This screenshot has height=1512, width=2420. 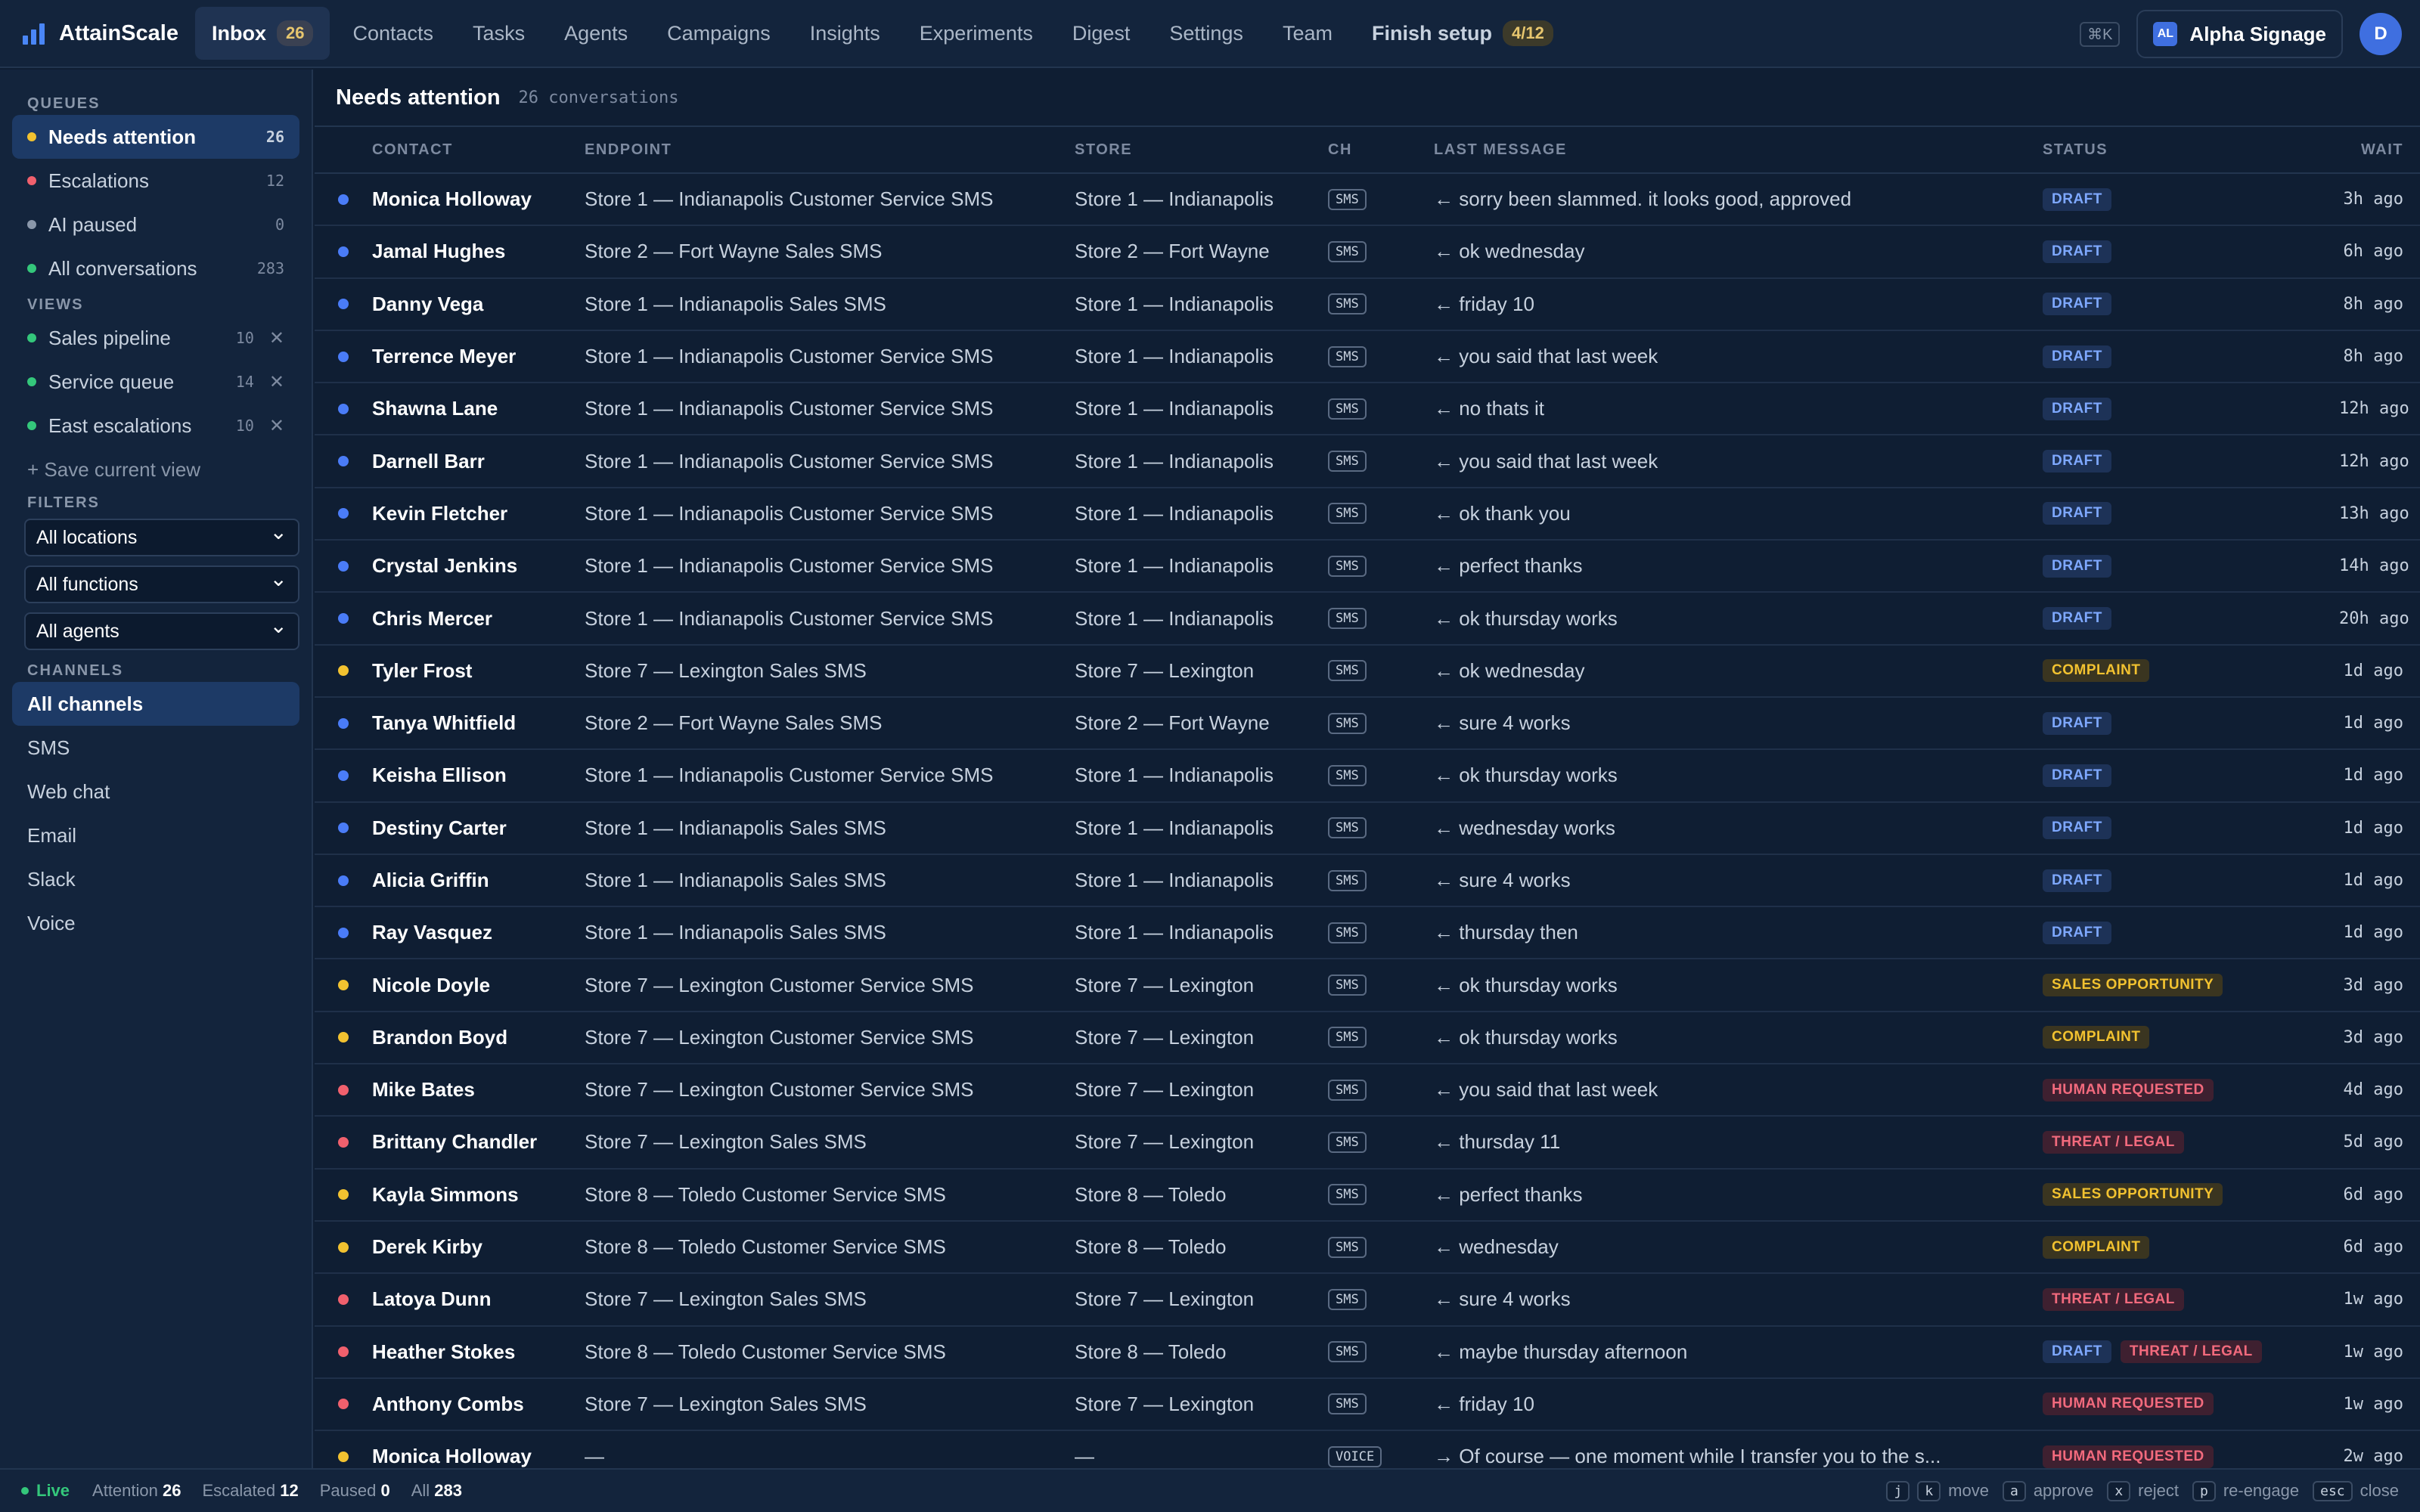 What do you see at coordinates (1462, 34) in the screenshot?
I see `finish-setup-button: Finish setup 4/12` at bounding box center [1462, 34].